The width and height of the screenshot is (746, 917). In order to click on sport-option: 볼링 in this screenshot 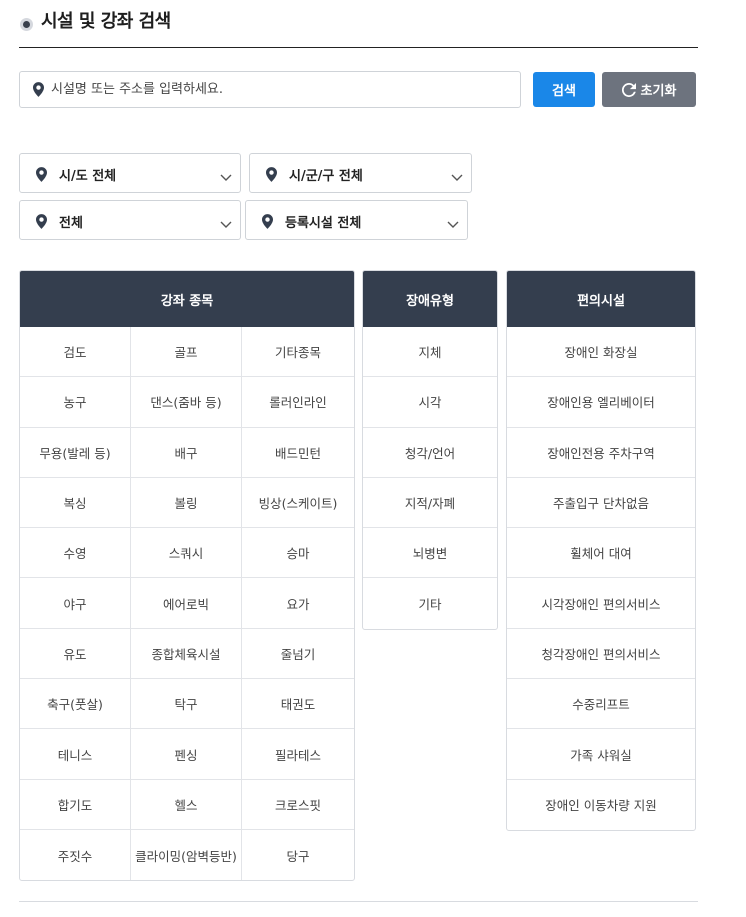, I will do `click(186, 503)`.